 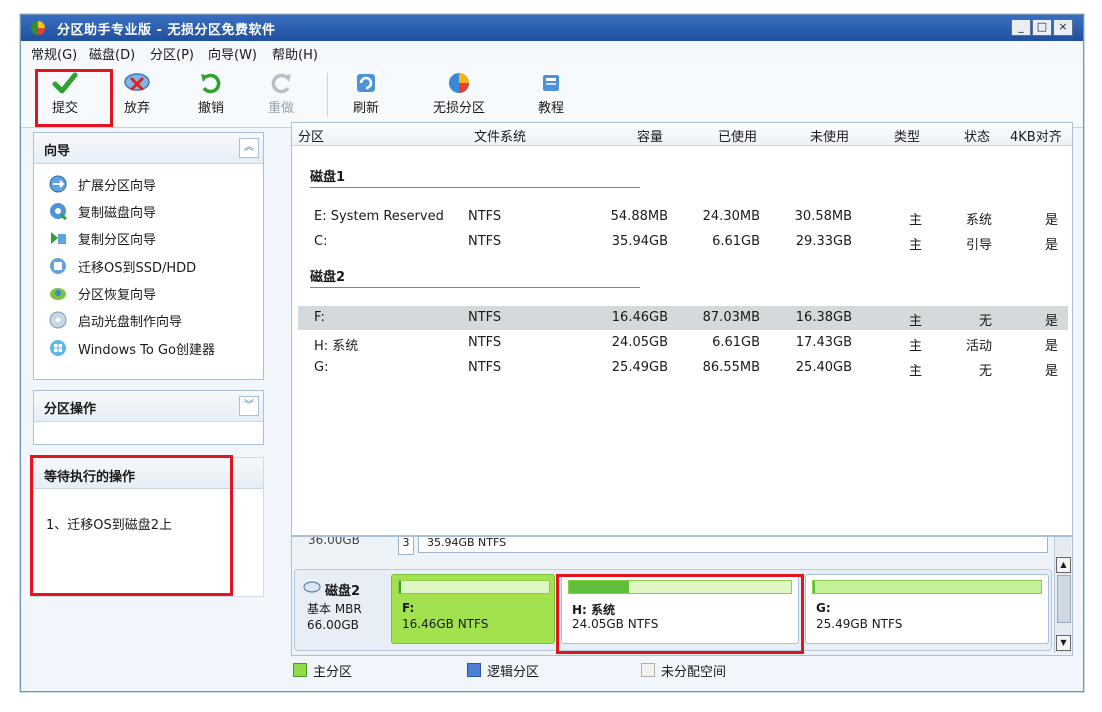 What do you see at coordinates (650, 135) in the screenshot?
I see `col-capacity: 容量` at bounding box center [650, 135].